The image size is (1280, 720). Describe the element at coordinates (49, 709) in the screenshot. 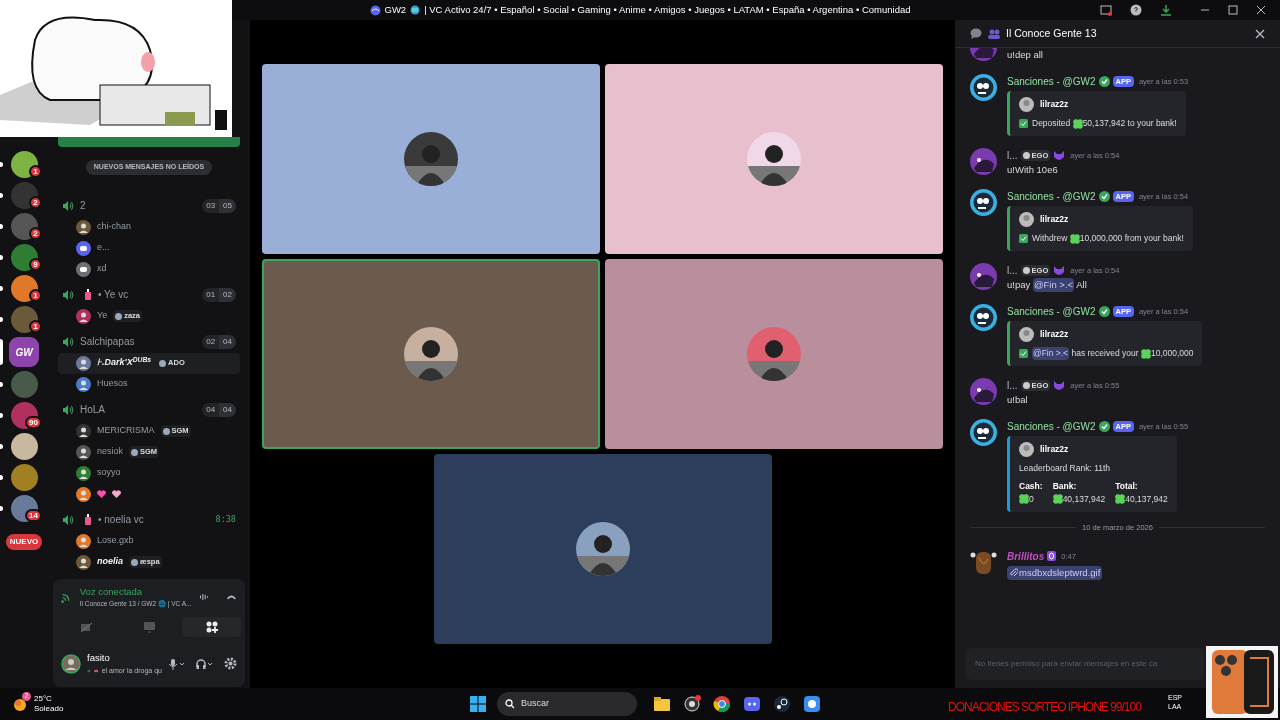

I see `weather-text: Soleado` at that location.